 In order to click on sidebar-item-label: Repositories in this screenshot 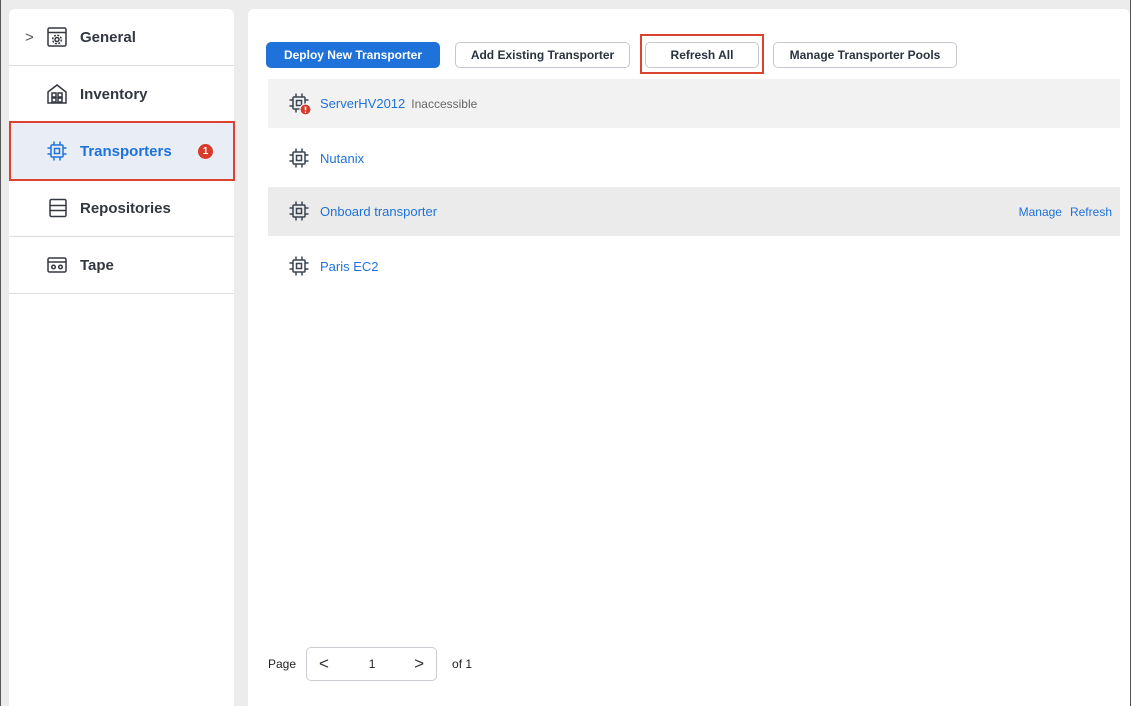, I will do `click(125, 208)`.